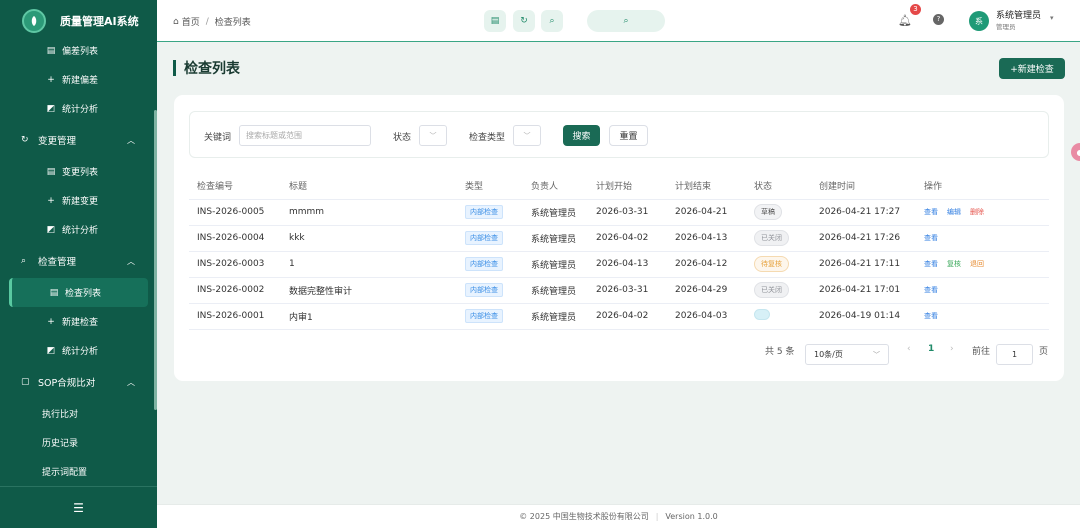 This screenshot has height=528, width=1080. What do you see at coordinates (863, 238) in the screenshot?
I see `created-time-cell: 2026-04-21 17:26` at bounding box center [863, 238].